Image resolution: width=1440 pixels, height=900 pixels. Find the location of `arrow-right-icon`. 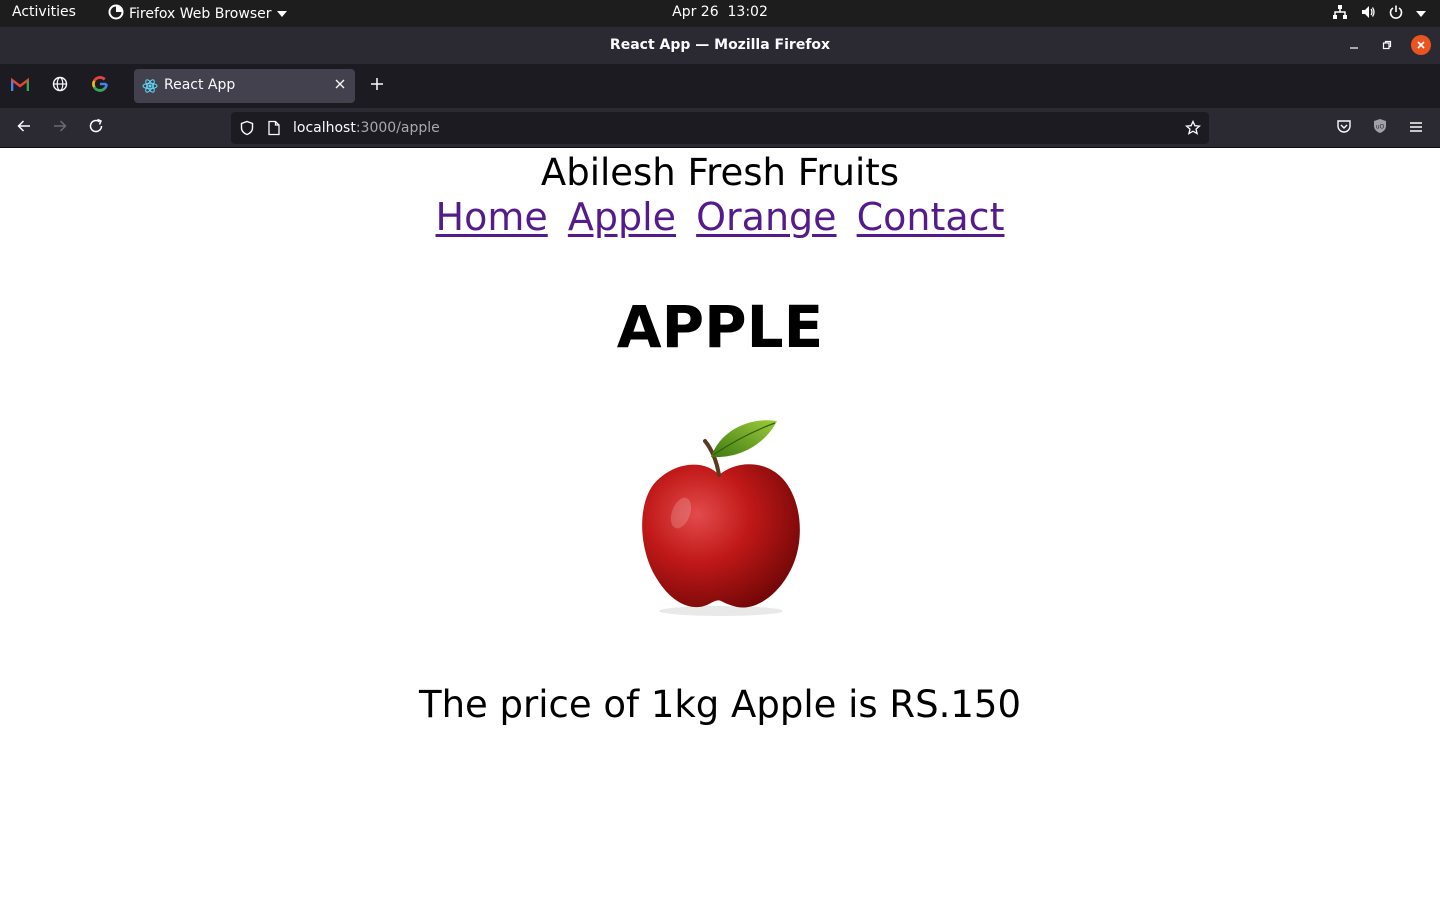

arrow-right-icon is located at coordinates (60, 128).